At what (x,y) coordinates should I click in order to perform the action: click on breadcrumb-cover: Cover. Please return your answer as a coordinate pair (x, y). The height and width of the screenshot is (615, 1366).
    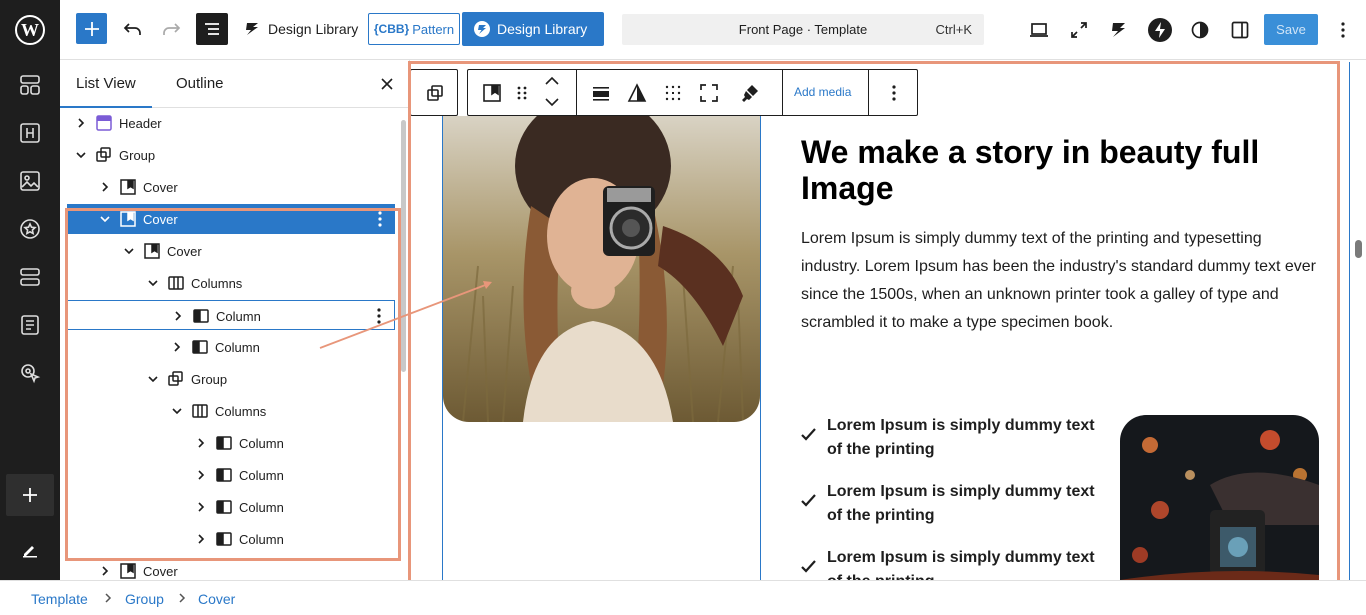
    Looking at the image, I should click on (216, 599).